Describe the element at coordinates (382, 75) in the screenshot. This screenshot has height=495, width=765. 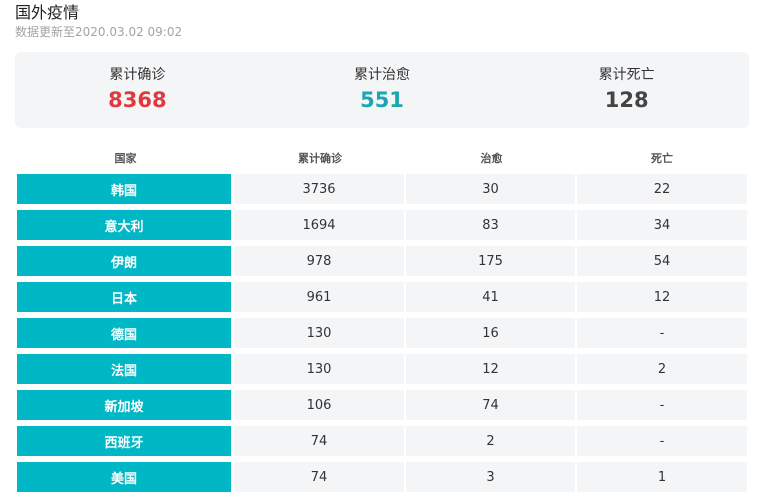
I see `stat-cured-label: 累计治愈` at that location.